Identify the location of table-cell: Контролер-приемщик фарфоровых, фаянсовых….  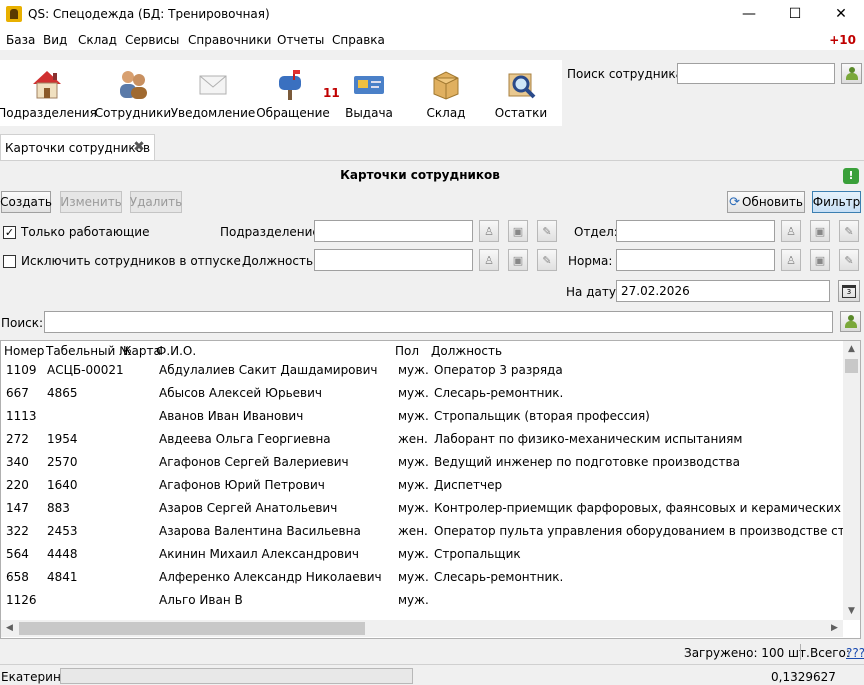
(639, 508).